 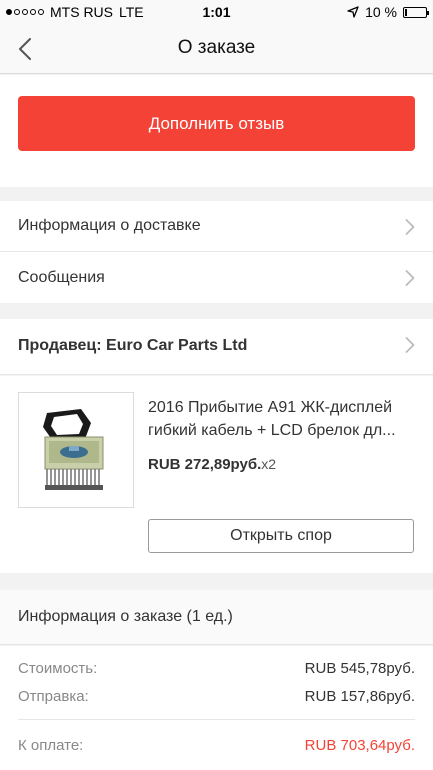 What do you see at coordinates (359, 696) in the screenshot?
I see `shipping-value: RUB 157,86руб.` at bounding box center [359, 696].